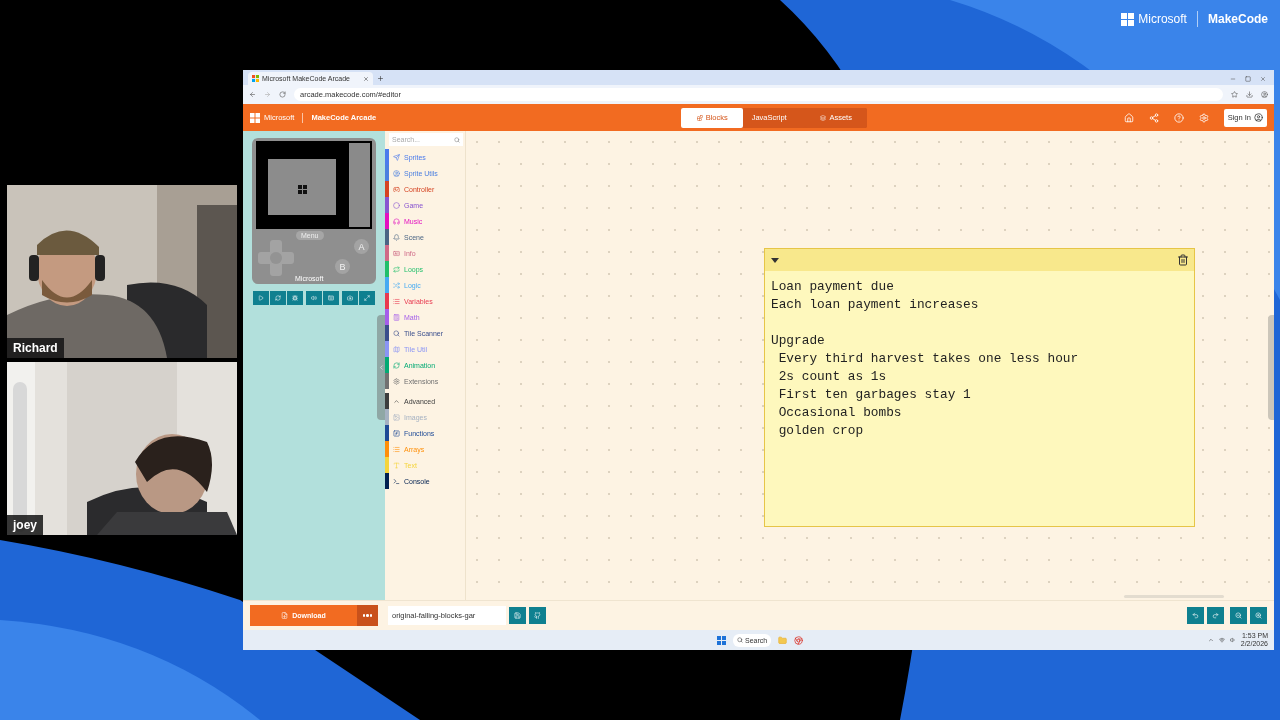 Image resolution: width=1280 pixels, height=720 pixels. Describe the element at coordinates (396, 317) in the screenshot. I see `calculator-icon` at that location.